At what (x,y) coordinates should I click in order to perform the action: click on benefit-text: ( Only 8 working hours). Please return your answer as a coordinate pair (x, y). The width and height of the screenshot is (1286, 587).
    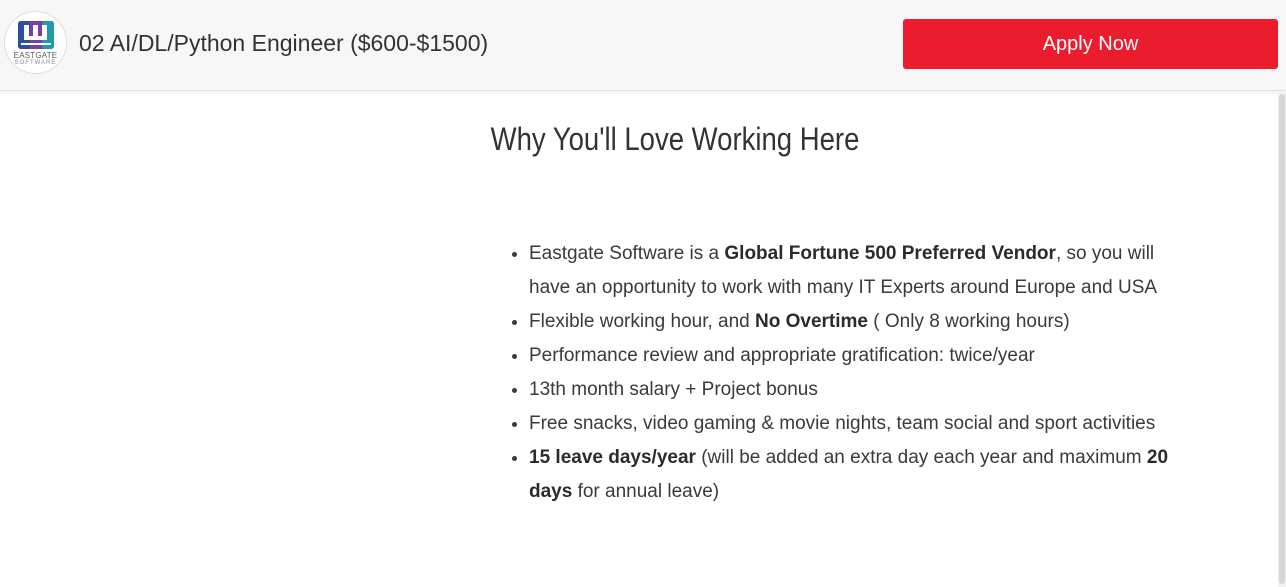
    Looking at the image, I should click on (969, 321).